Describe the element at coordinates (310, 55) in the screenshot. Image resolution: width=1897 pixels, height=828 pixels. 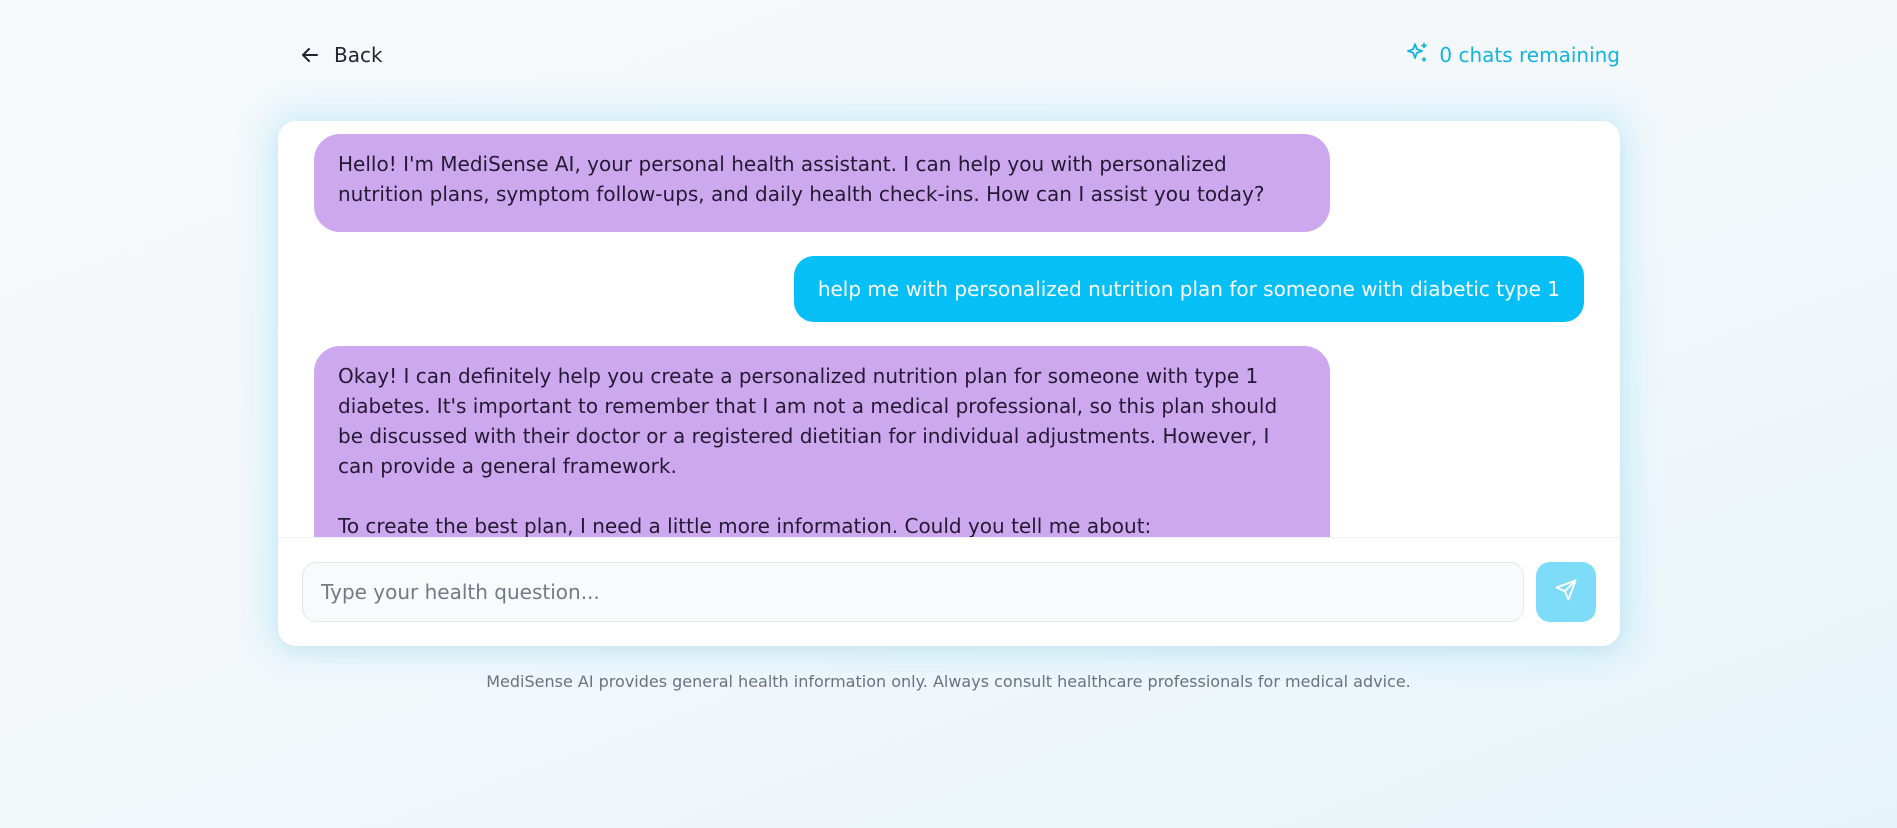
I see `arrow-left-icon` at that location.